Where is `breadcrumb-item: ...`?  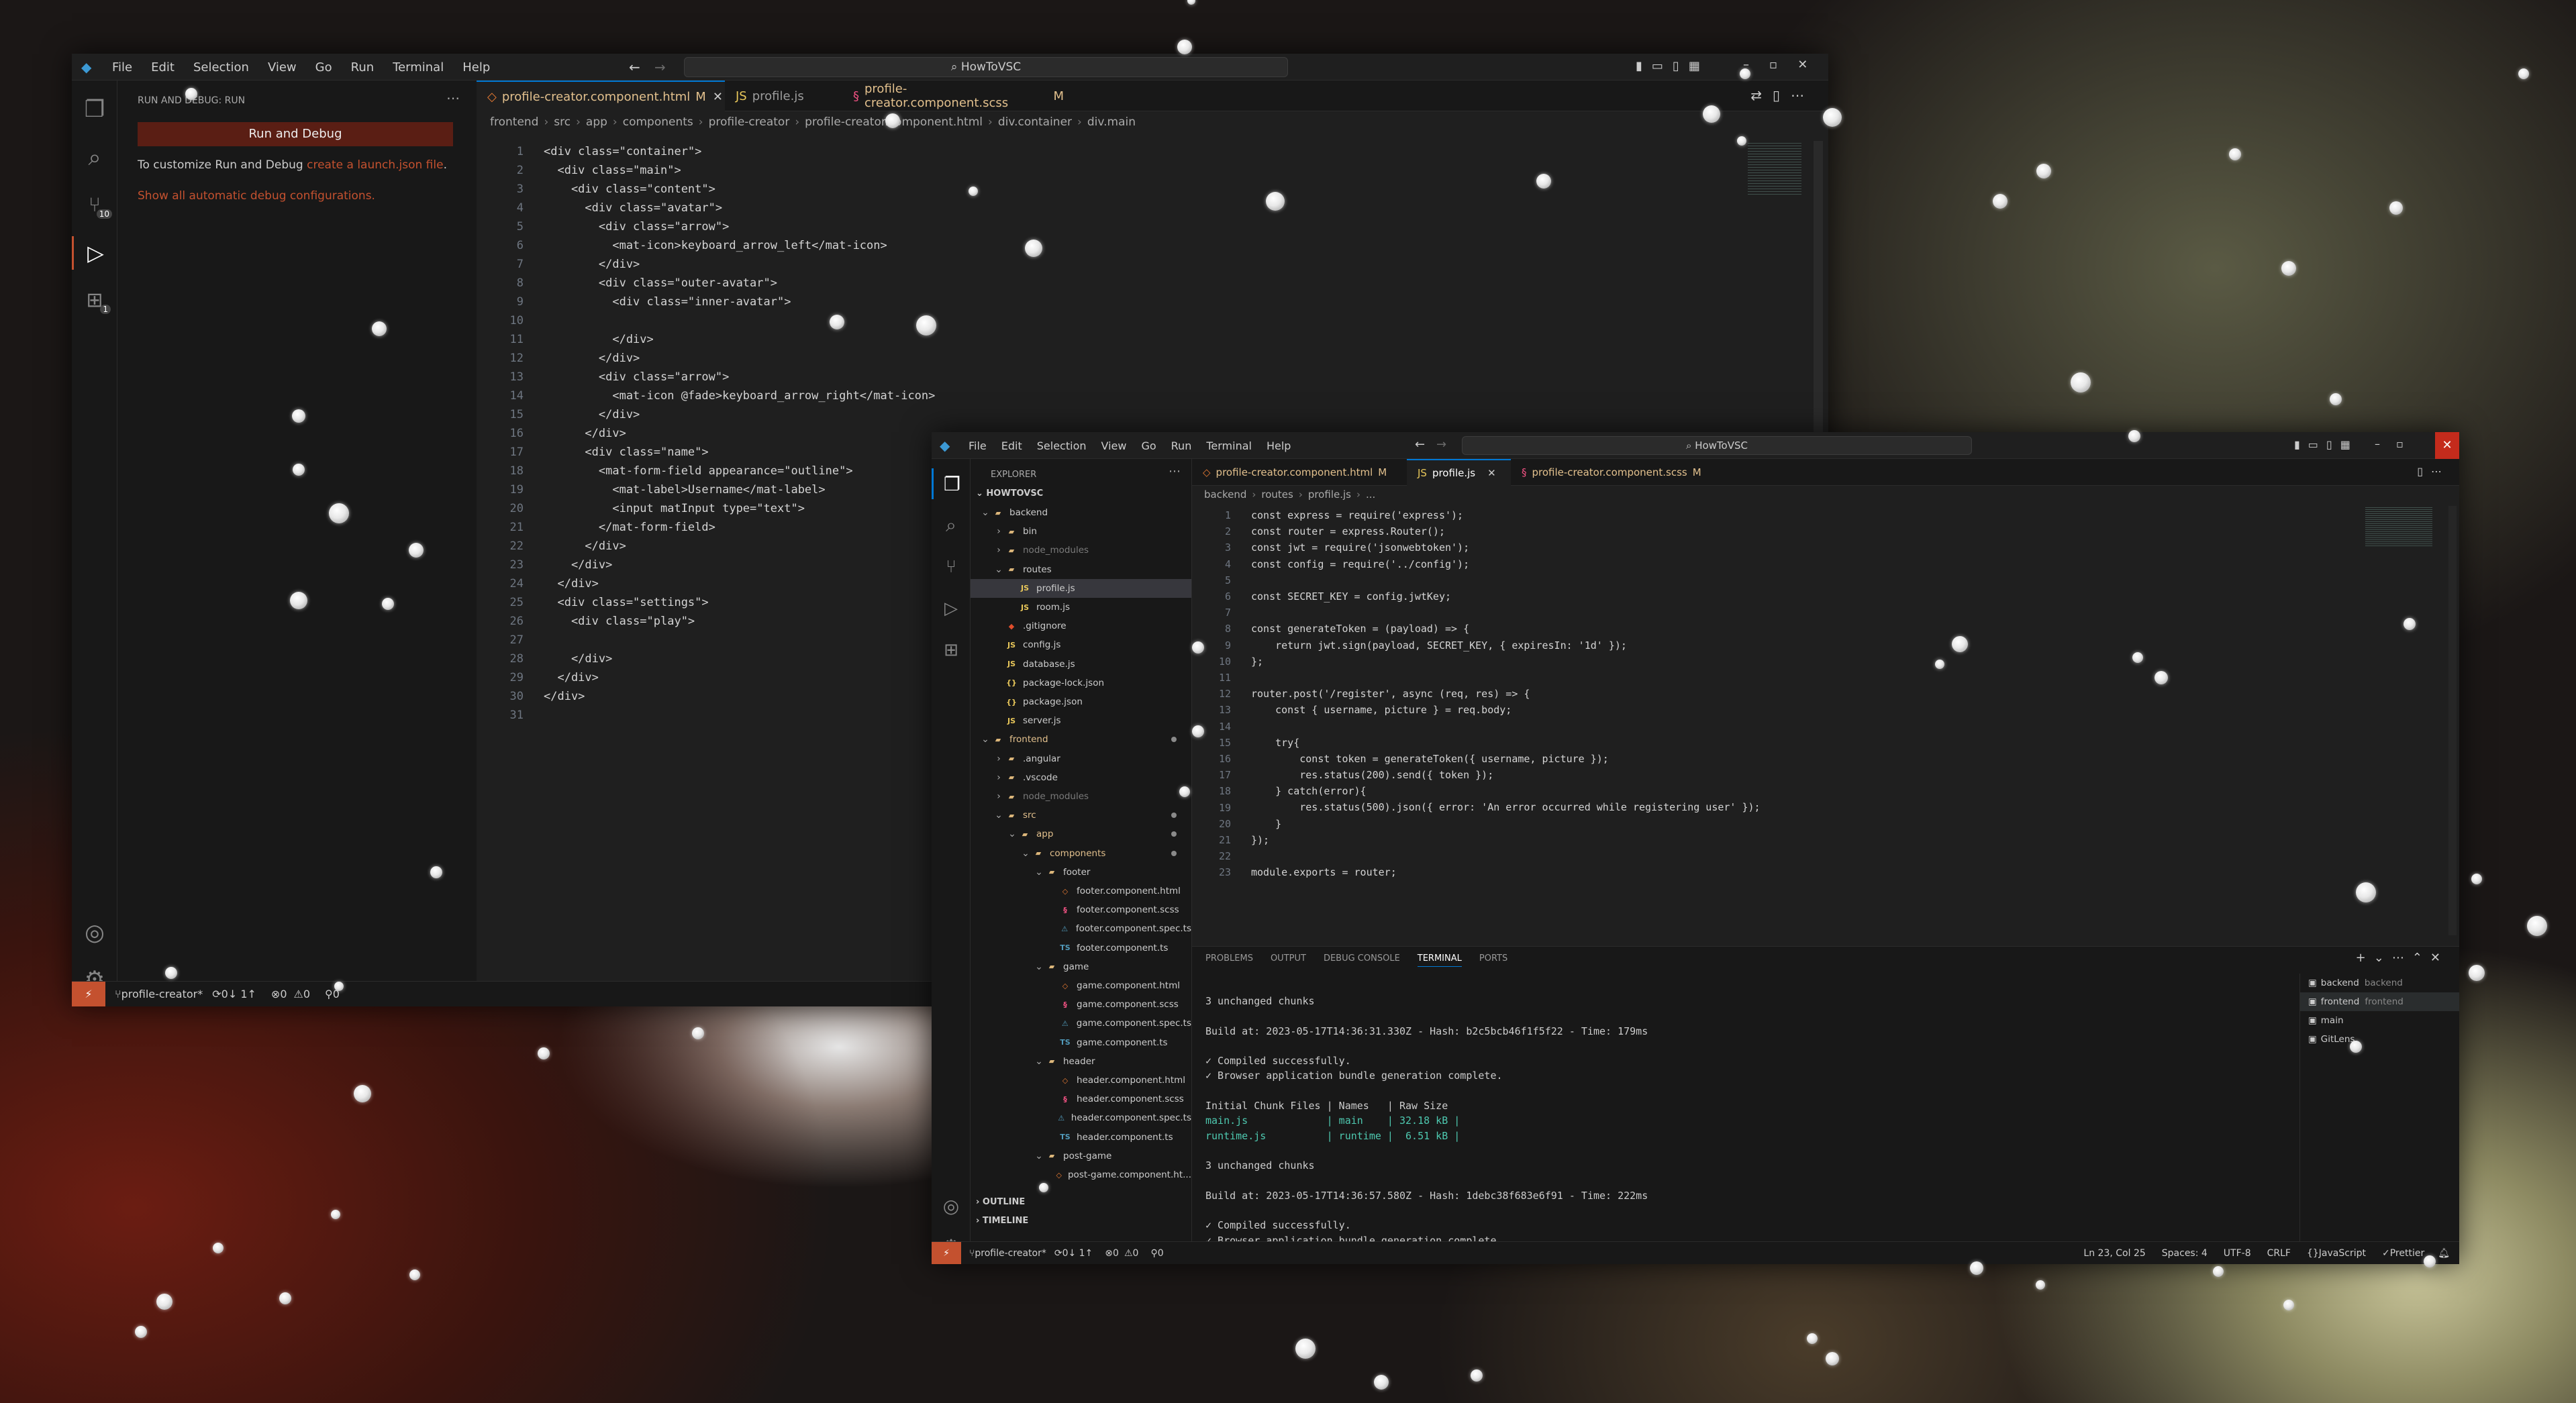 breadcrumb-item: ... is located at coordinates (1370, 495).